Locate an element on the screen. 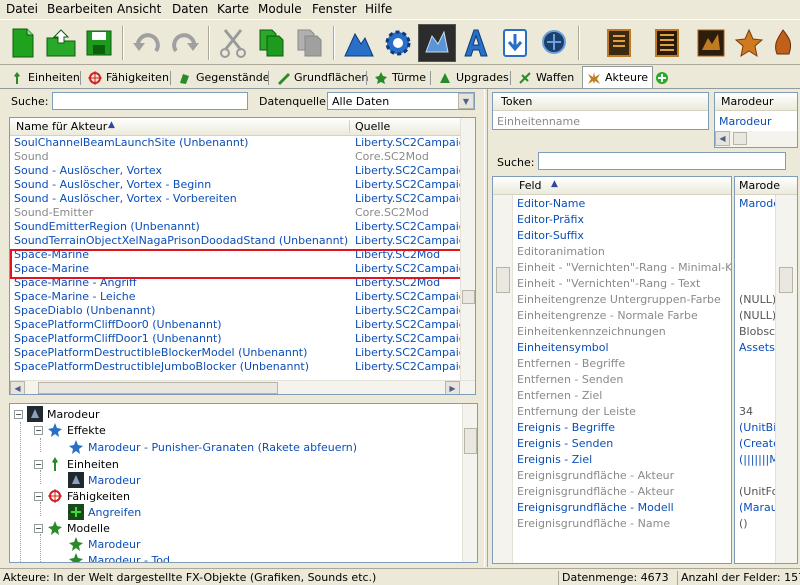 The image size is (800, 585). module-tool-5-button is located at coordinates (783, 43).